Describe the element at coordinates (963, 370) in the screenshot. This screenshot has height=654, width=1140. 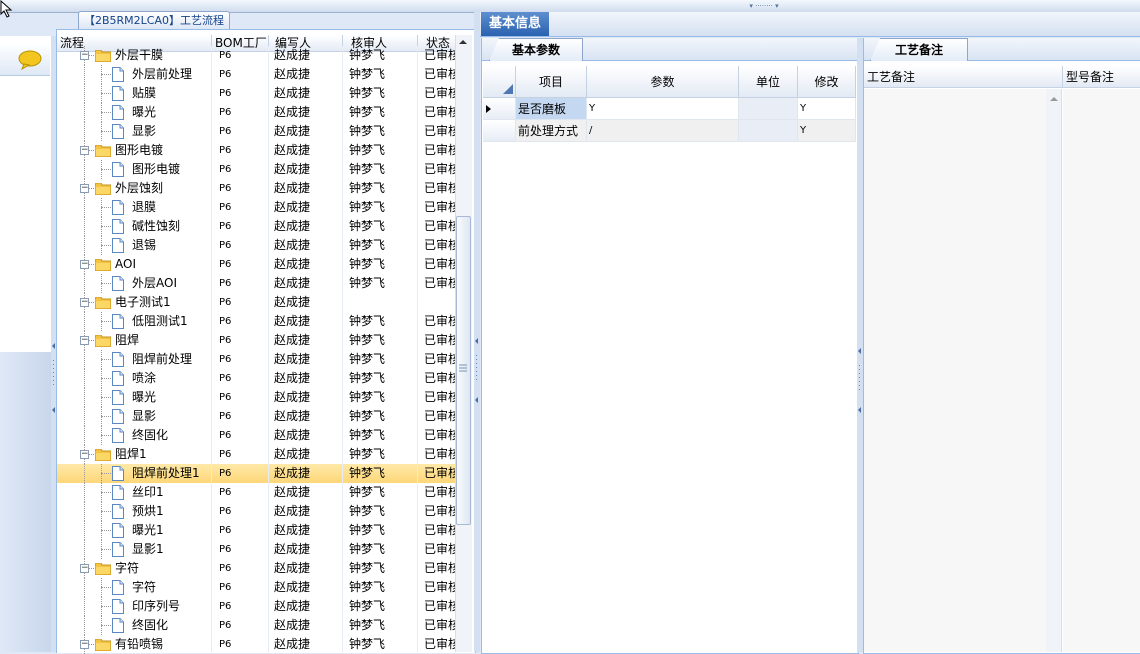
I see `process-remark-textarea` at that location.